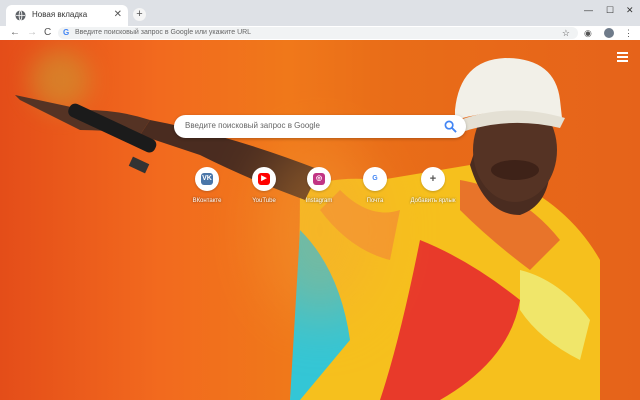 This screenshot has width=640, height=400. I want to click on google-search-box: Введите поисковый запрос в Google, so click(320, 126).